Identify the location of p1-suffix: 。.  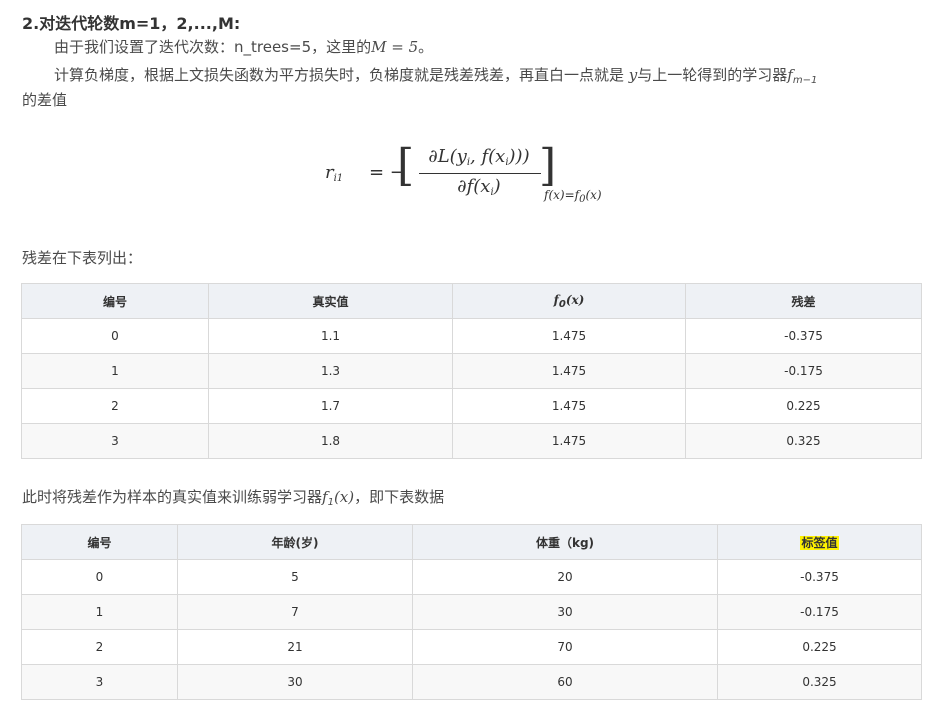
(426, 47).